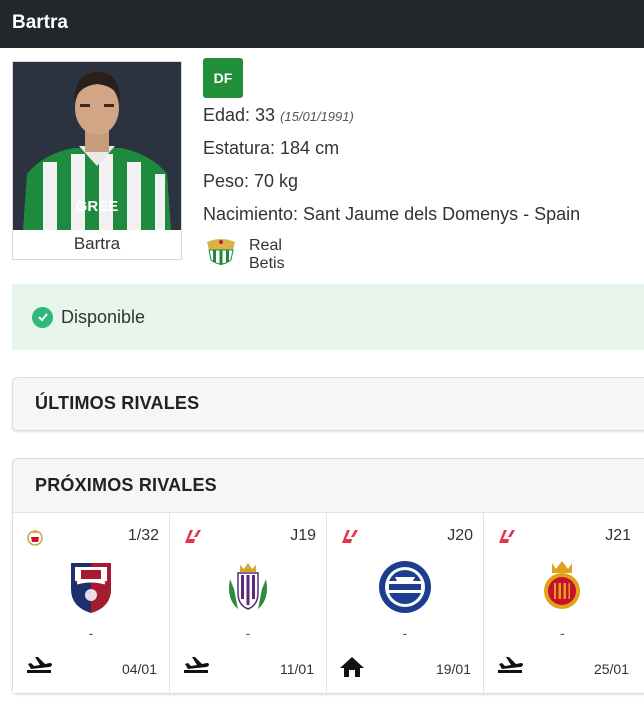 The image size is (644, 704). What do you see at coordinates (239, 115) in the screenshot?
I see `age-label: Edad: 33` at bounding box center [239, 115].